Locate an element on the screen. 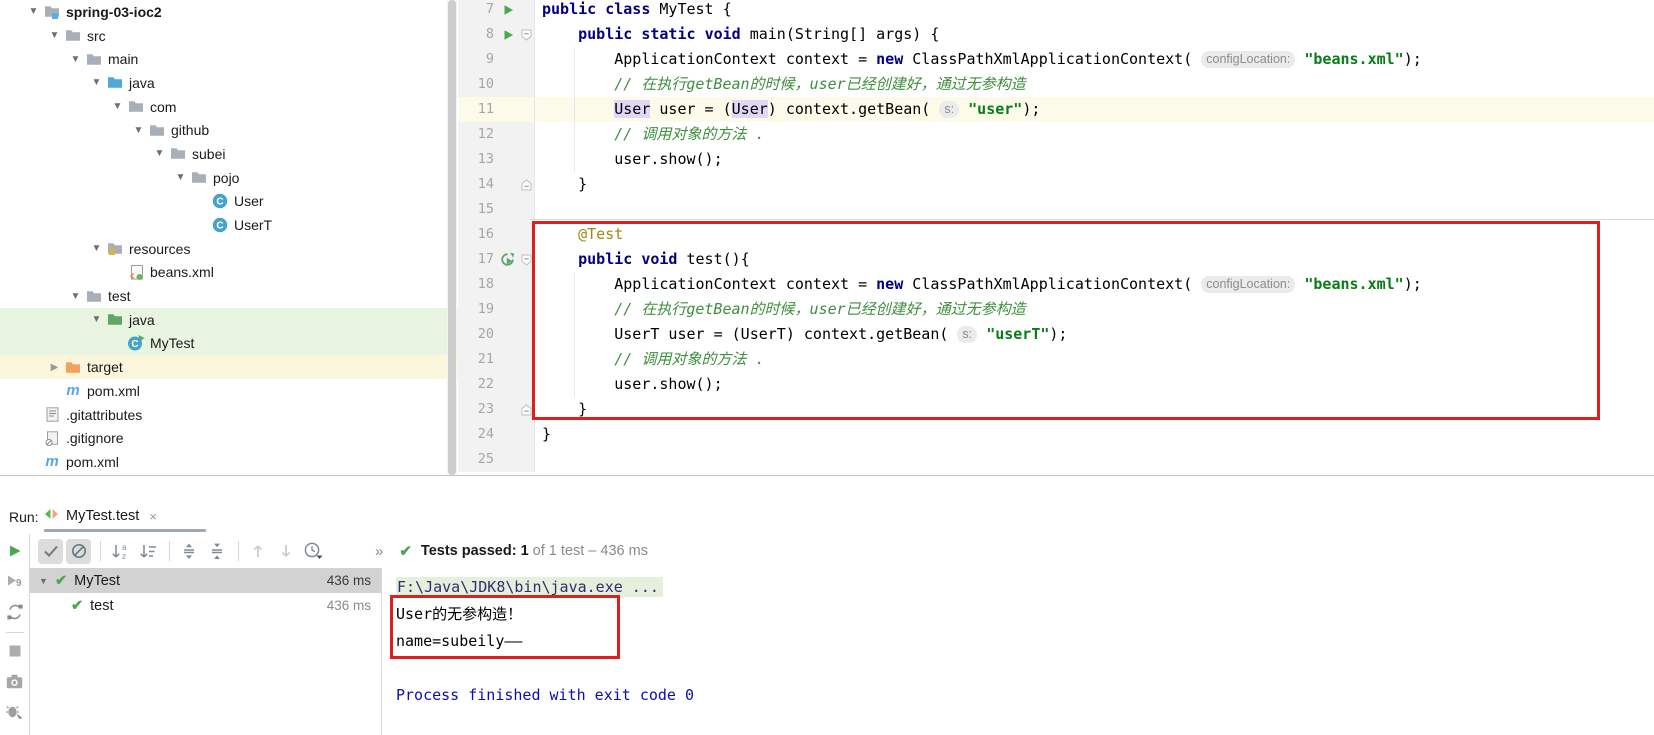 The height and width of the screenshot is (735, 1654). rerun-button is located at coordinates (15, 550).